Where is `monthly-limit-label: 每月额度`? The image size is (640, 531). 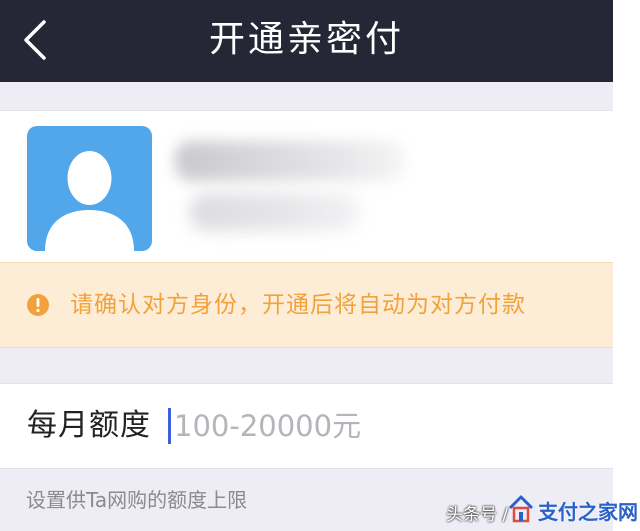
monthly-limit-label: 每月额度 is located at coordinates (89, 425).